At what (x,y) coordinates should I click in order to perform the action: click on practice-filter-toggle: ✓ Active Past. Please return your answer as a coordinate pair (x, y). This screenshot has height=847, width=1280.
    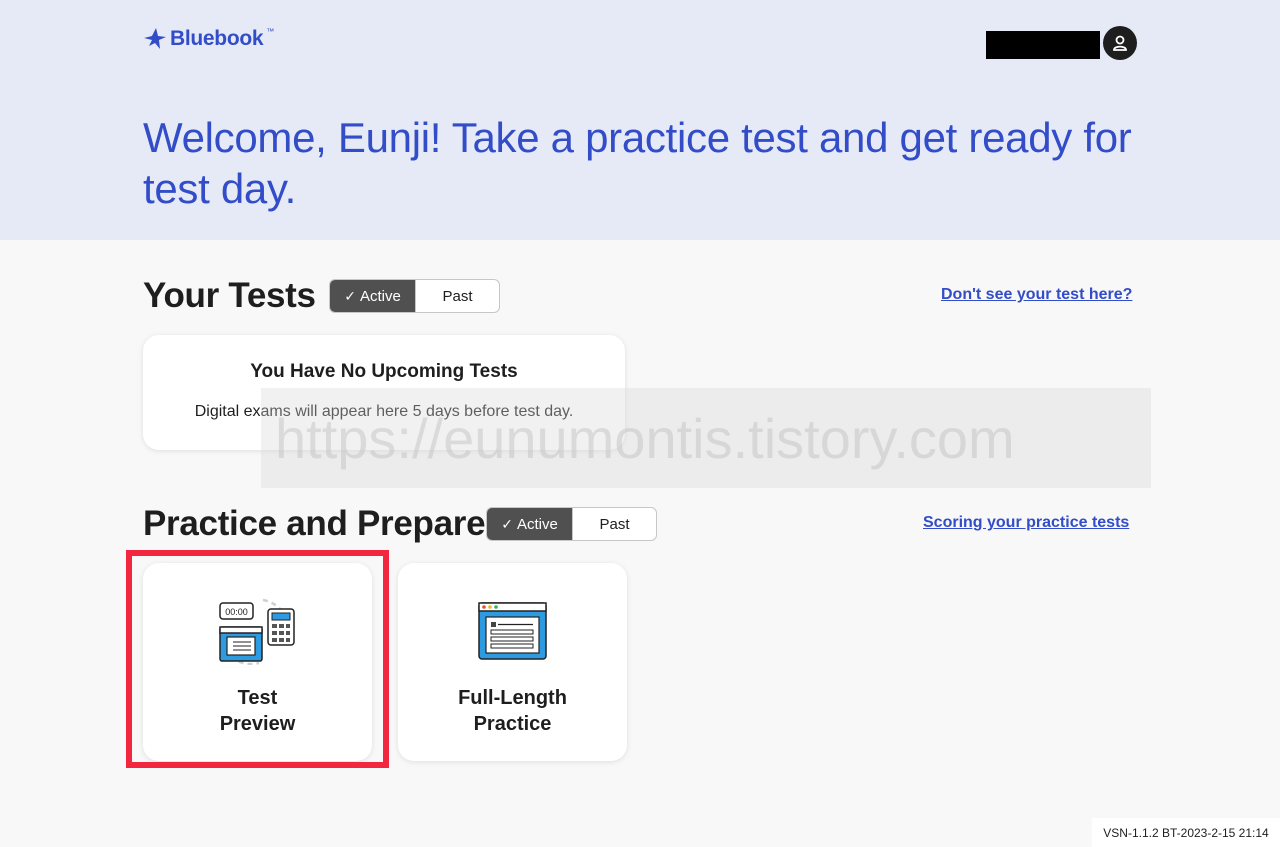
    Looking at the image, I should click on (571, 524).